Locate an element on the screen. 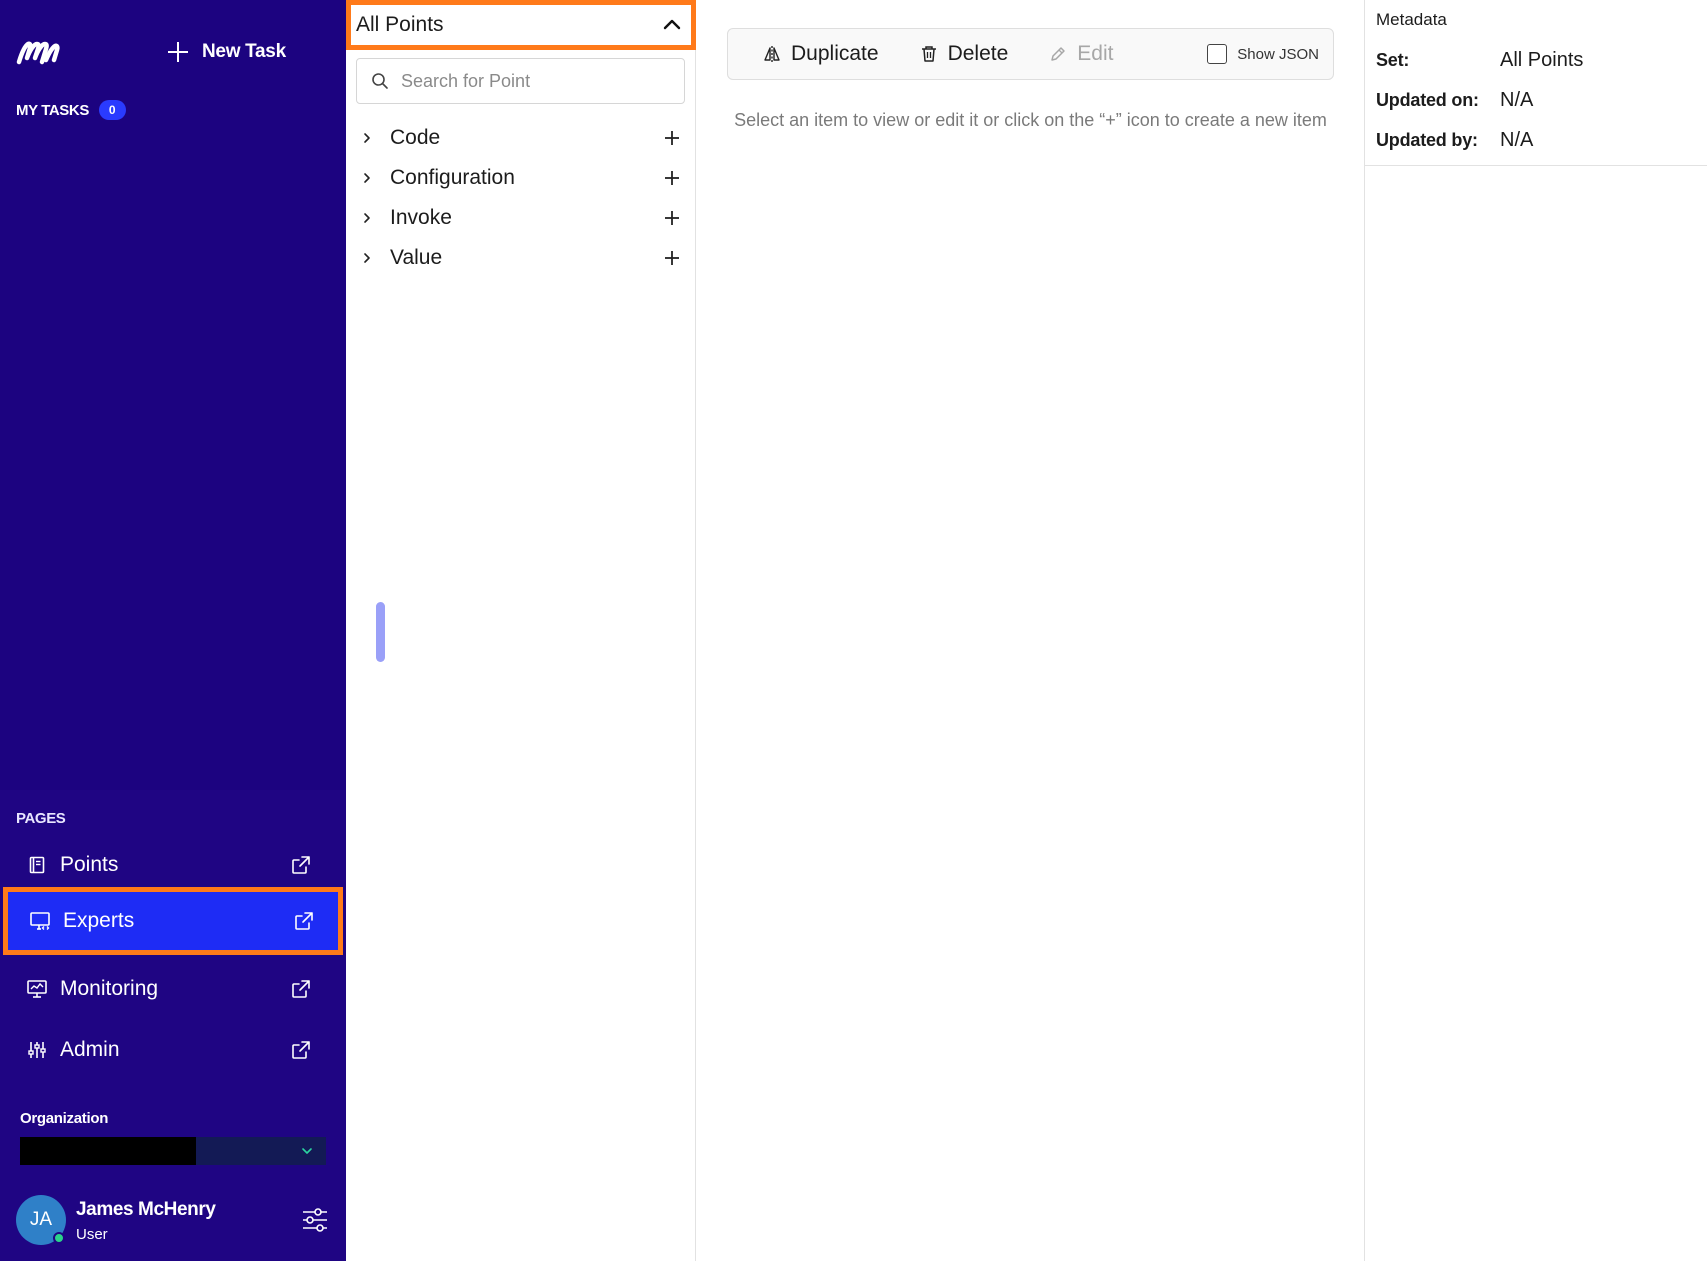 The height and width of the screenshot is (1261, 1707). avatar: JA is located at coordinates (41, 1220).